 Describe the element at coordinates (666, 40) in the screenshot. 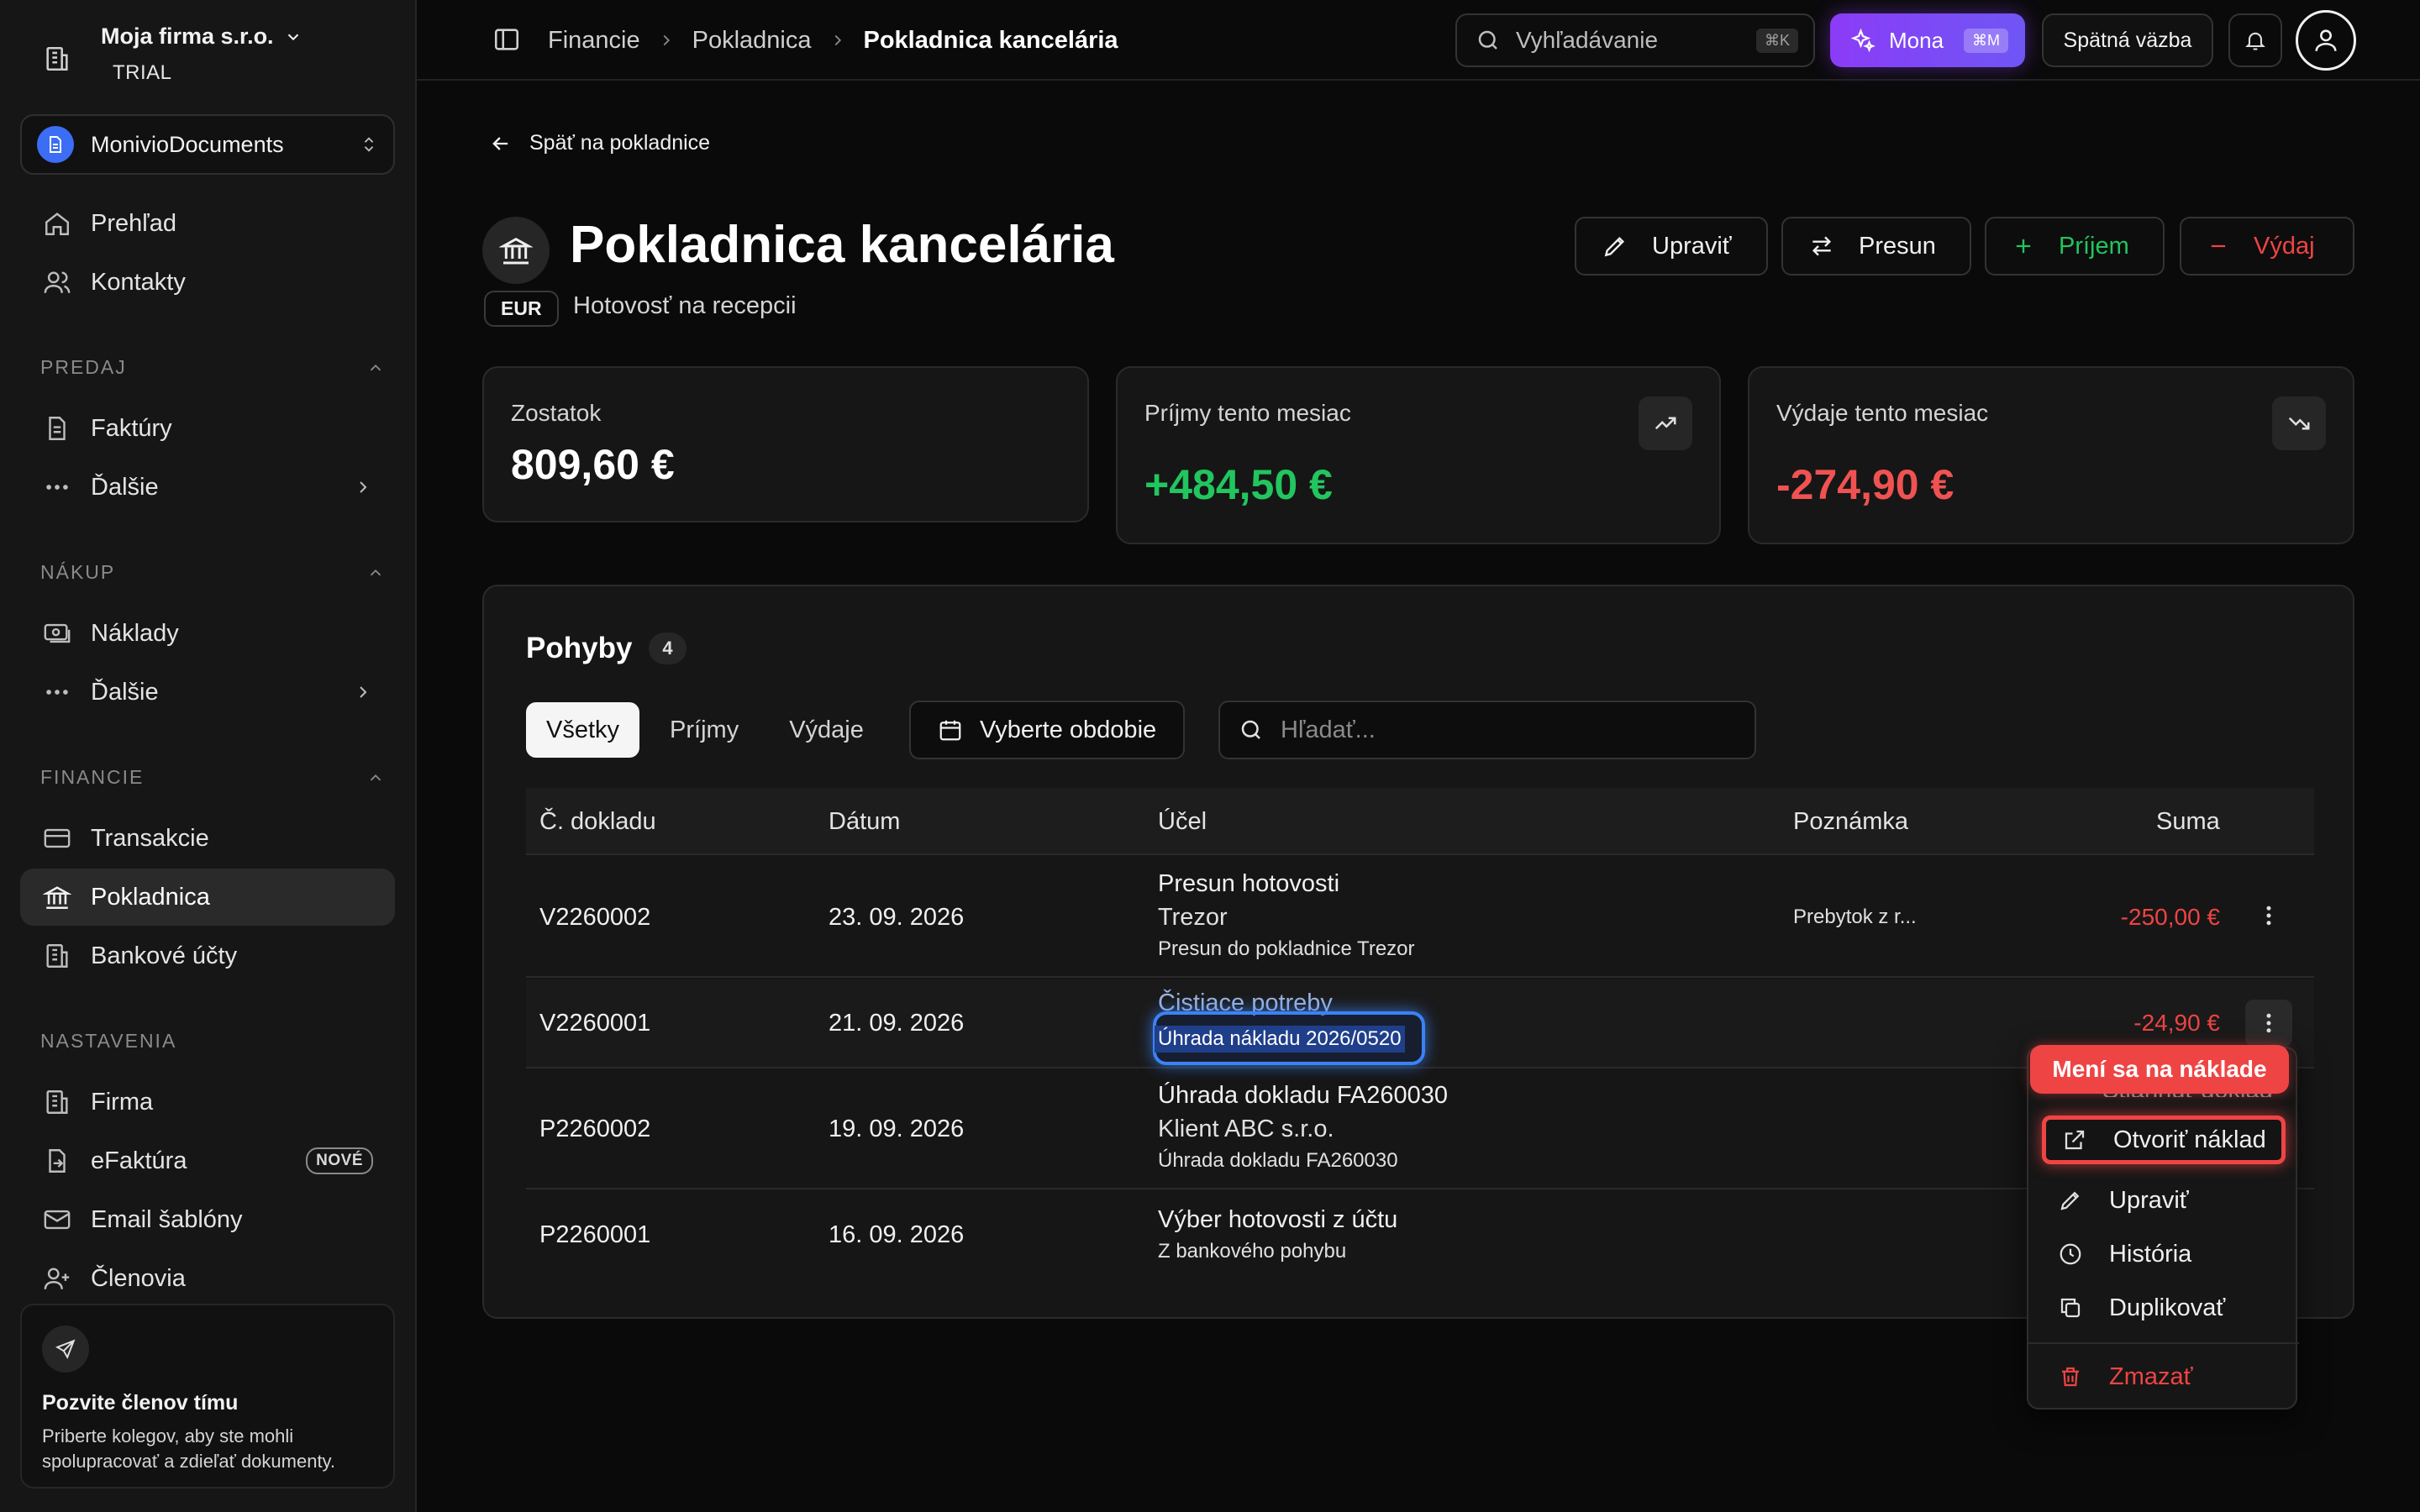

I see `chevron-right-icon` at that location.